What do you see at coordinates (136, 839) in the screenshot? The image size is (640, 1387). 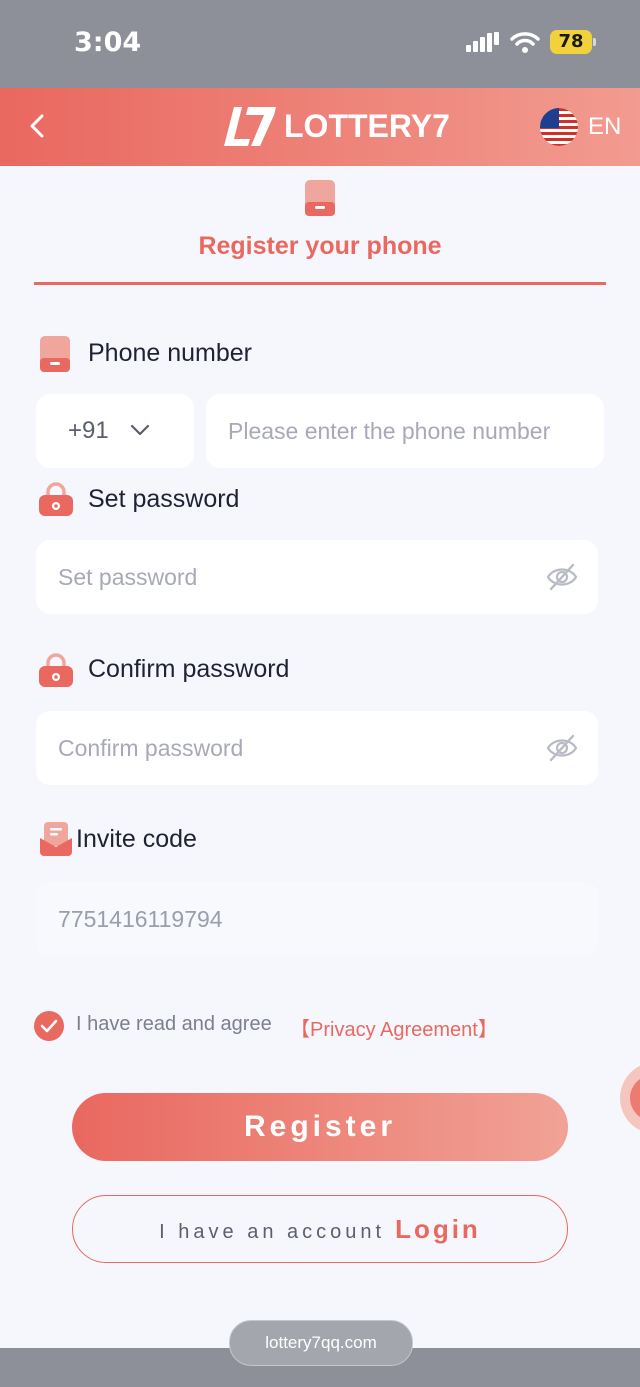 I see `invite-code-label: Invite code` at bounding box center [136, 839].